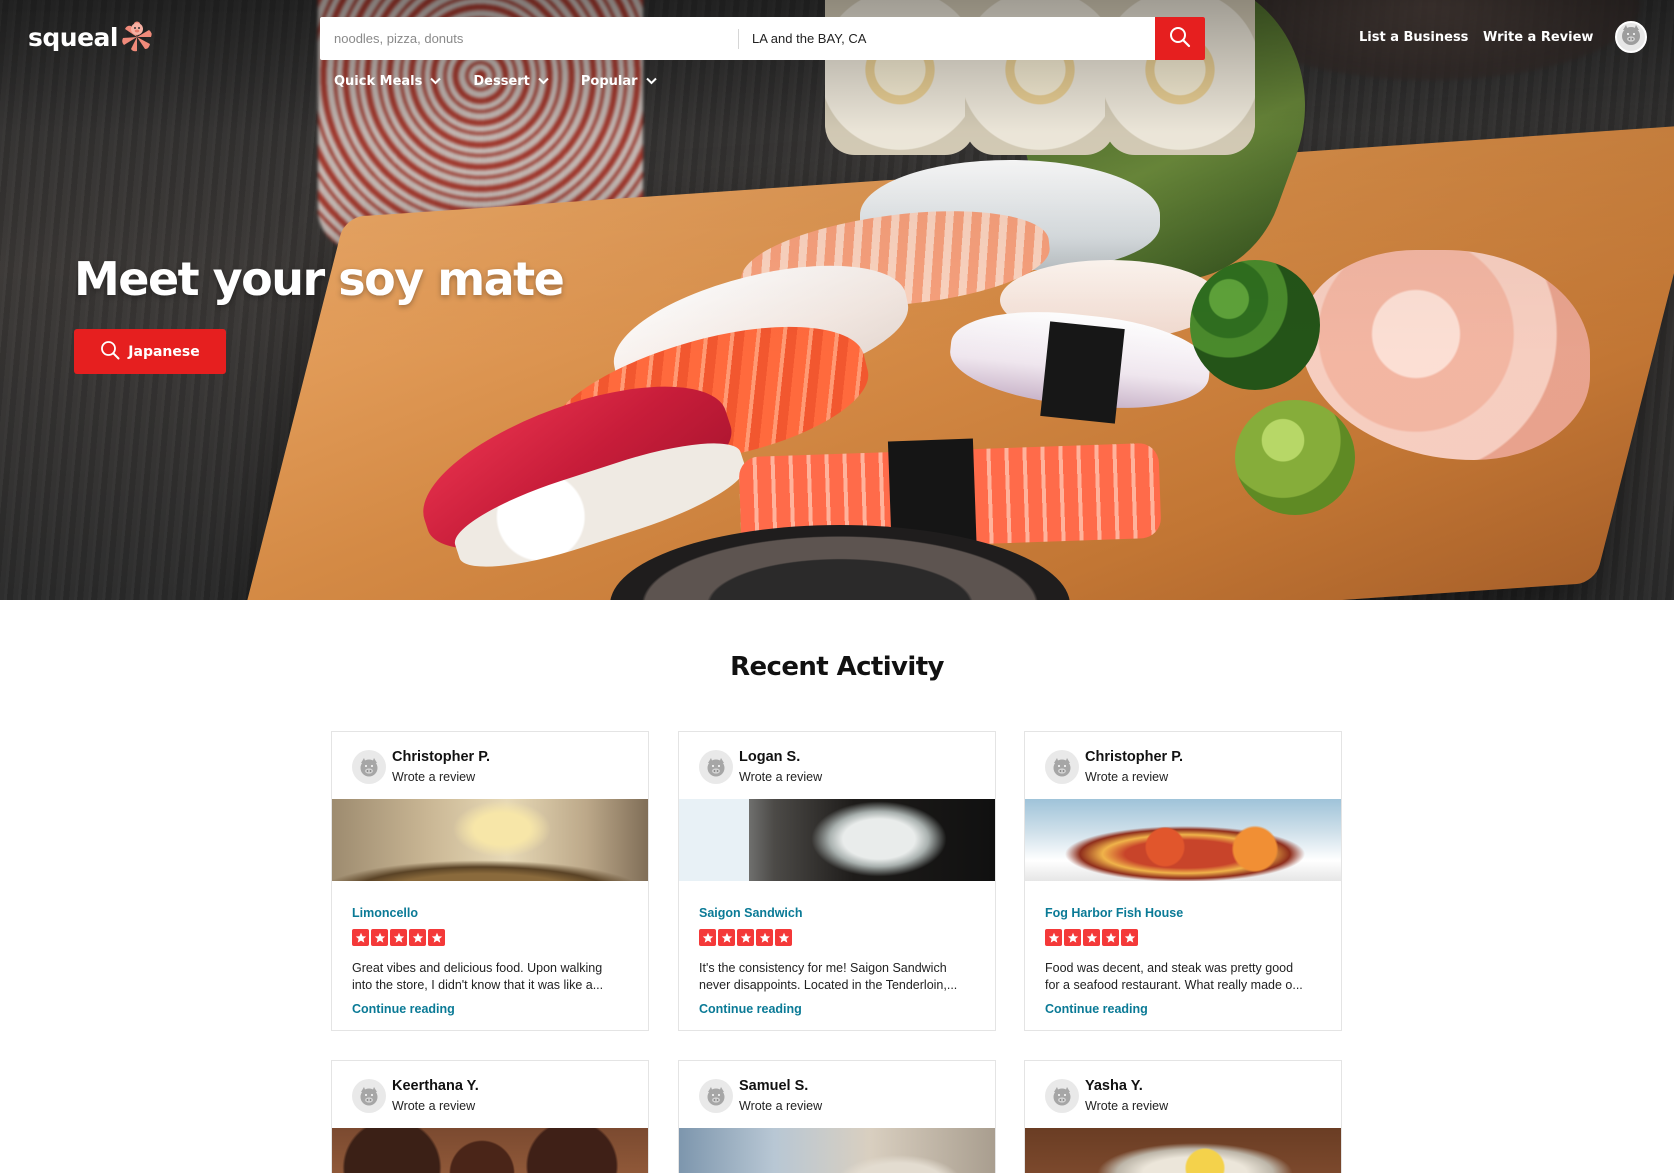 Image resolution: width=1674 pixels, height=1173 pixels. I want to click on write-review-link: Write a Review, so click(1538, 37).